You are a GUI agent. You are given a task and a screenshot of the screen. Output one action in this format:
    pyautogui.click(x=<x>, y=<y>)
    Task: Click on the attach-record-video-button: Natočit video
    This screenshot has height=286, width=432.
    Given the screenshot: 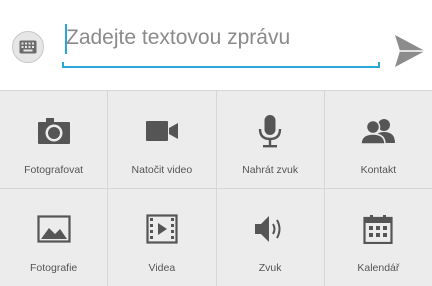 What is the action you would take?
    pyautogui.click(x=162, y=139)
    